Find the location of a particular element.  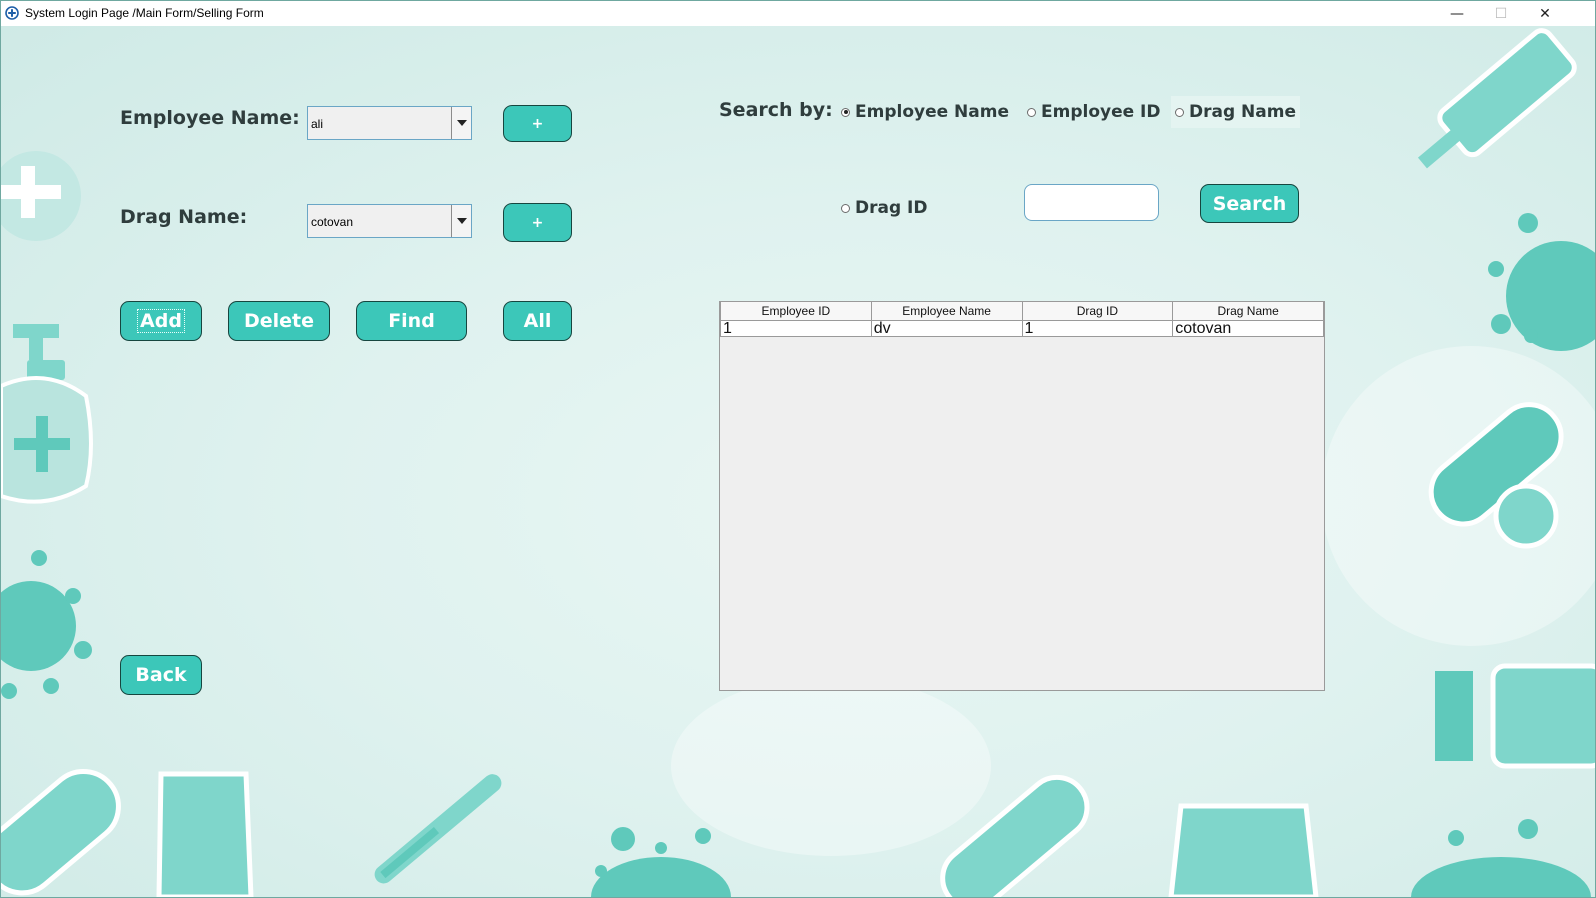

employee-name-label: Employee Name: is located at coordinates (210, 118).